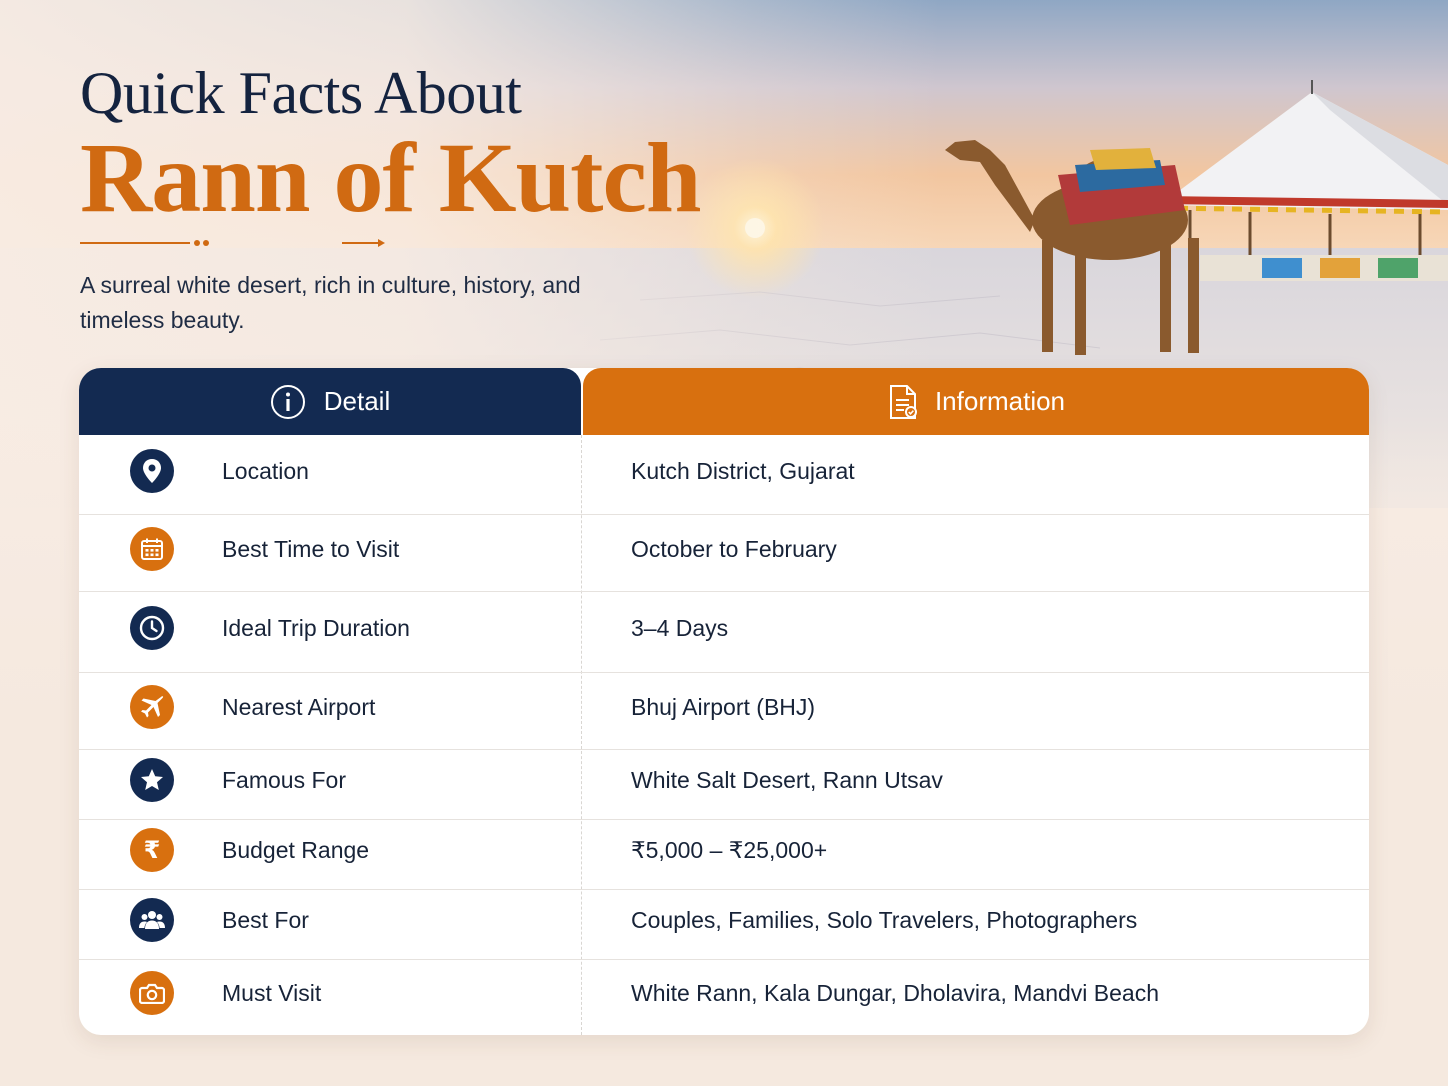  I want to click on title-divider-ornament, so click(232, 243).